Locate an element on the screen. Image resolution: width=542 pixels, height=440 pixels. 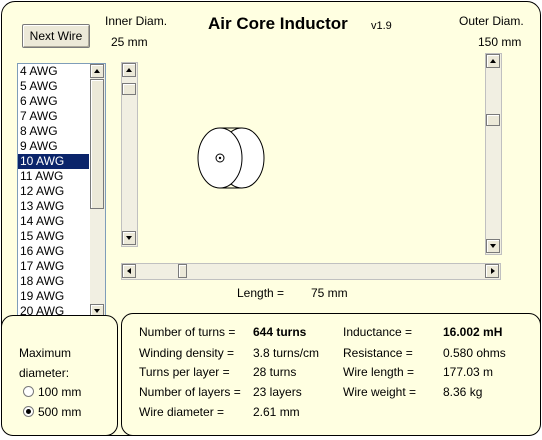
coil-preview is located at coordinates (231, 158).